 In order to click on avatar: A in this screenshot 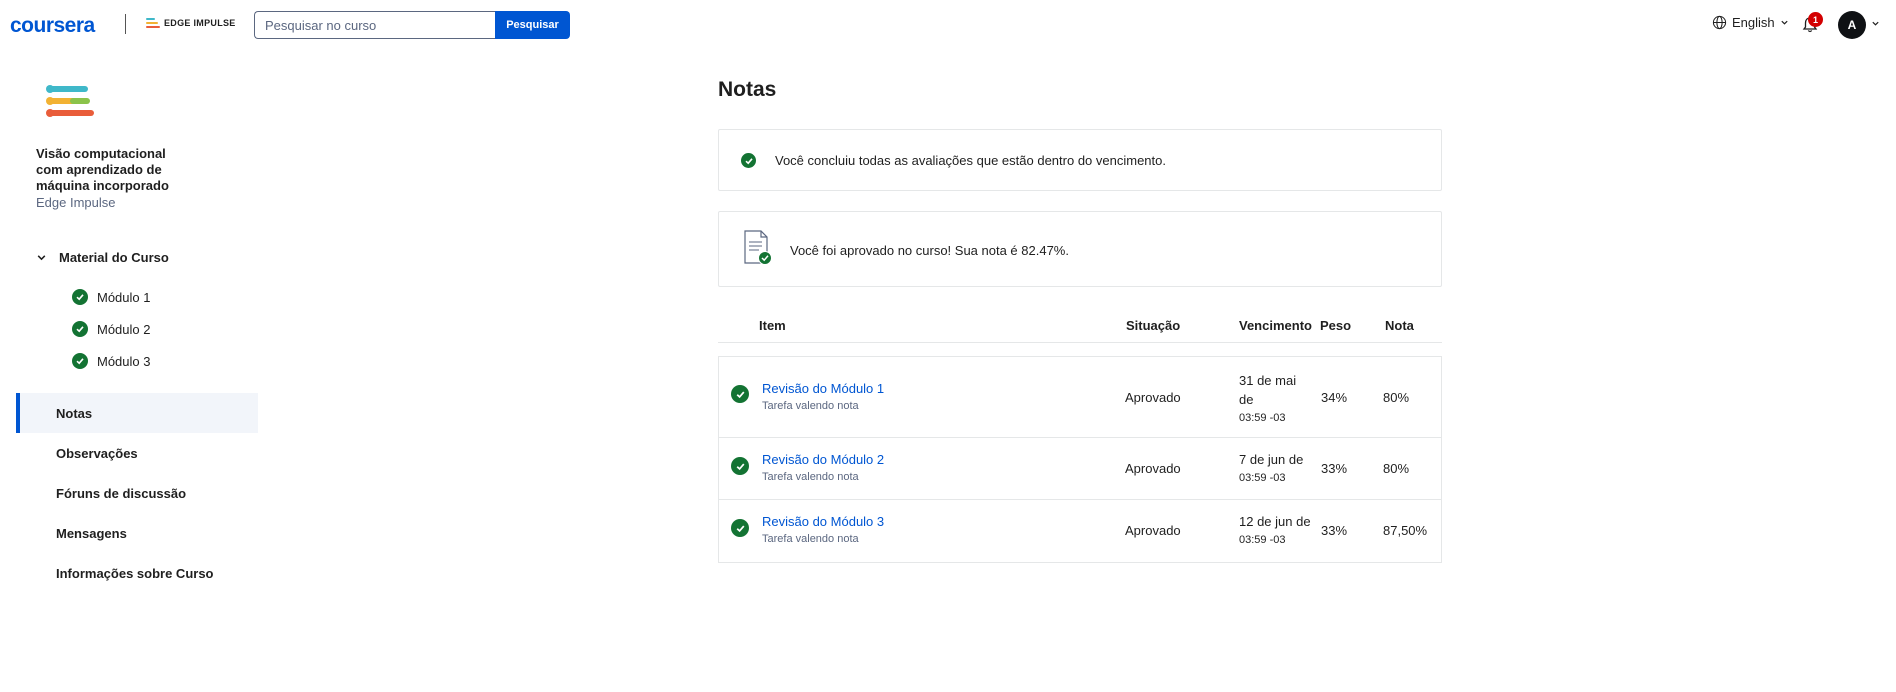, I will do `click(1852, 25)`.